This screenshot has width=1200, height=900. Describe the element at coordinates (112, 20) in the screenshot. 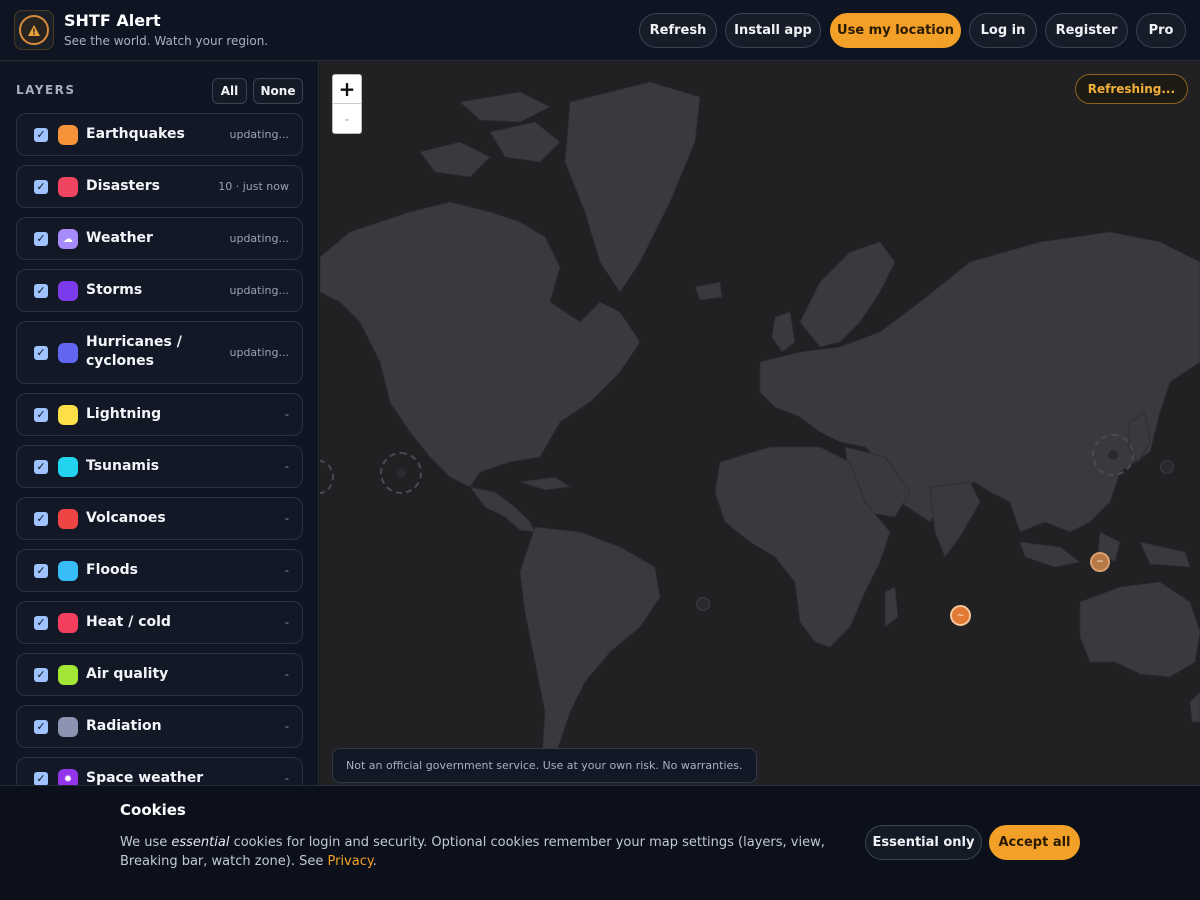

I see `app-title: SHTF Alert` at that location.